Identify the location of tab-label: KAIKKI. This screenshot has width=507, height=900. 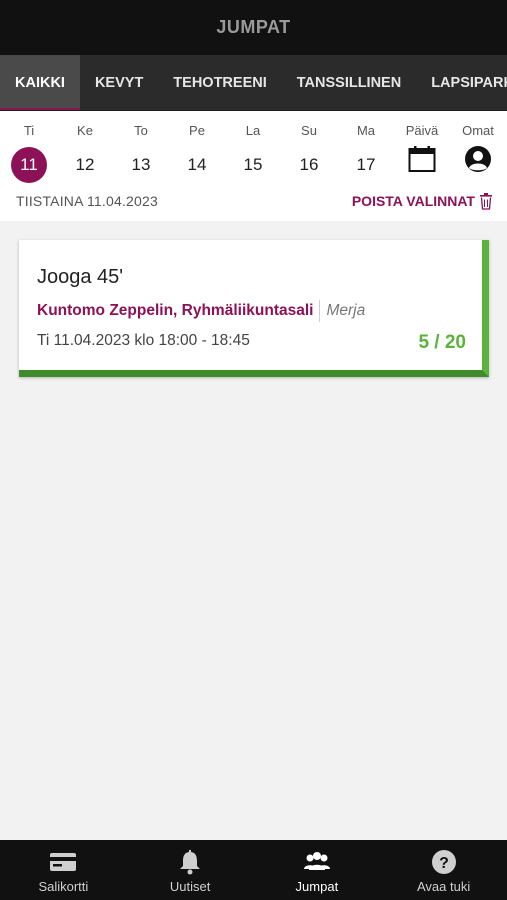
(40, 83).